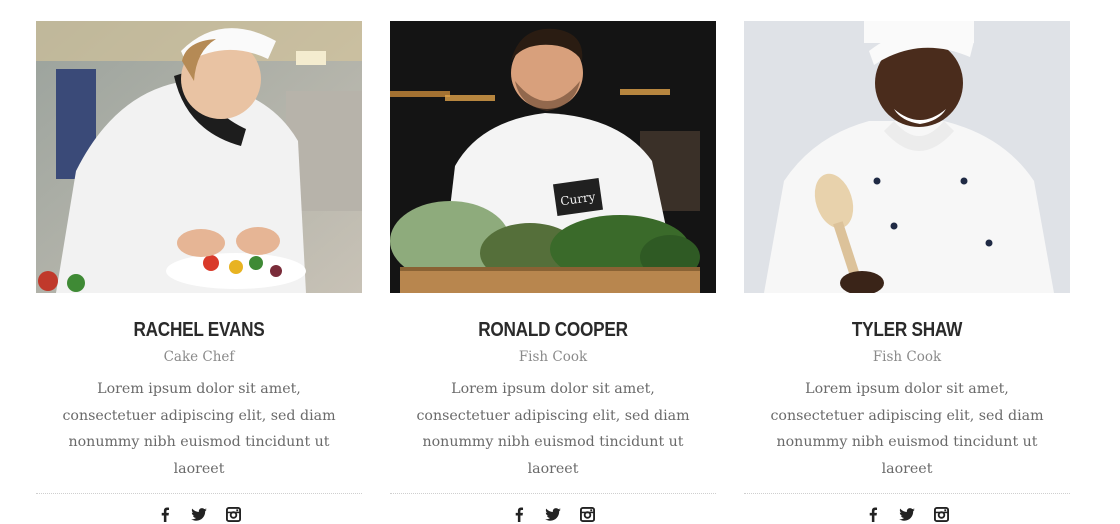  What do you see at coordinates (199, 330) in the screenshot?
I see `member-name: RACHEL EVANS` at bounding box center [199, 330].